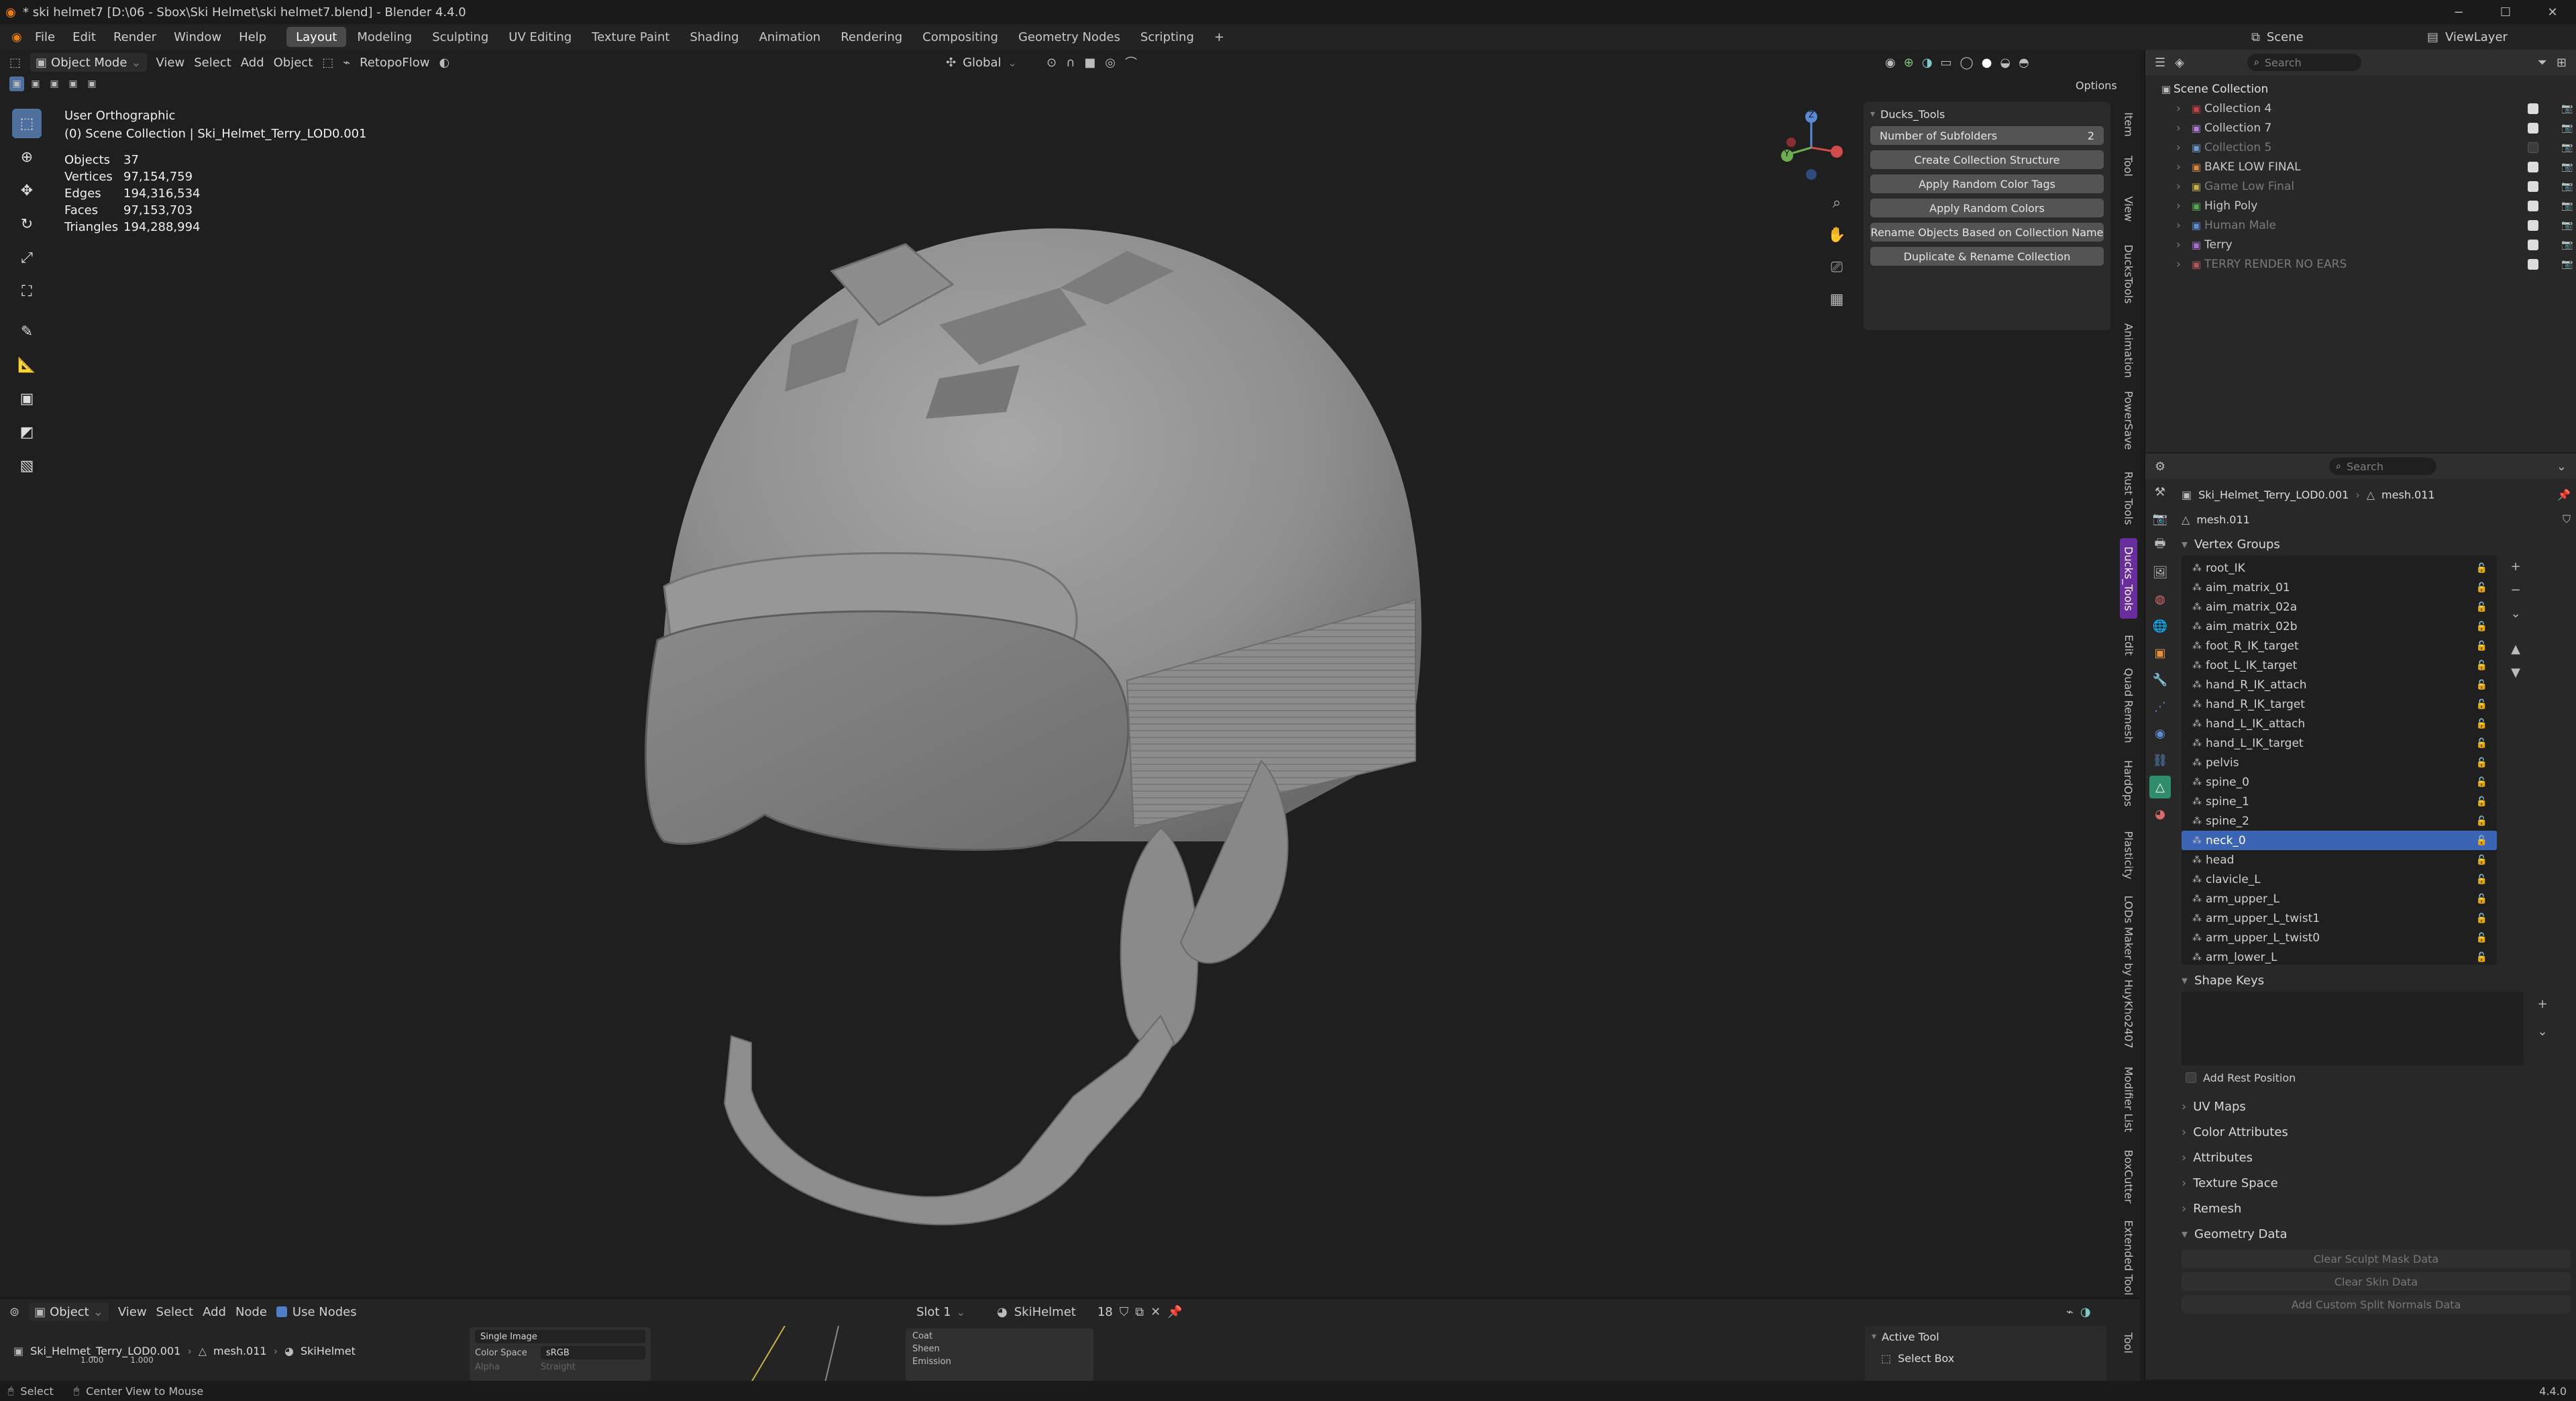 The height and width of the screenshot is (1401, 2576). Describe the element at coordinates (2367, 128) in the screenshot. I see `outliner-collection-row: › ▣ Collection 7 📷` at that location.